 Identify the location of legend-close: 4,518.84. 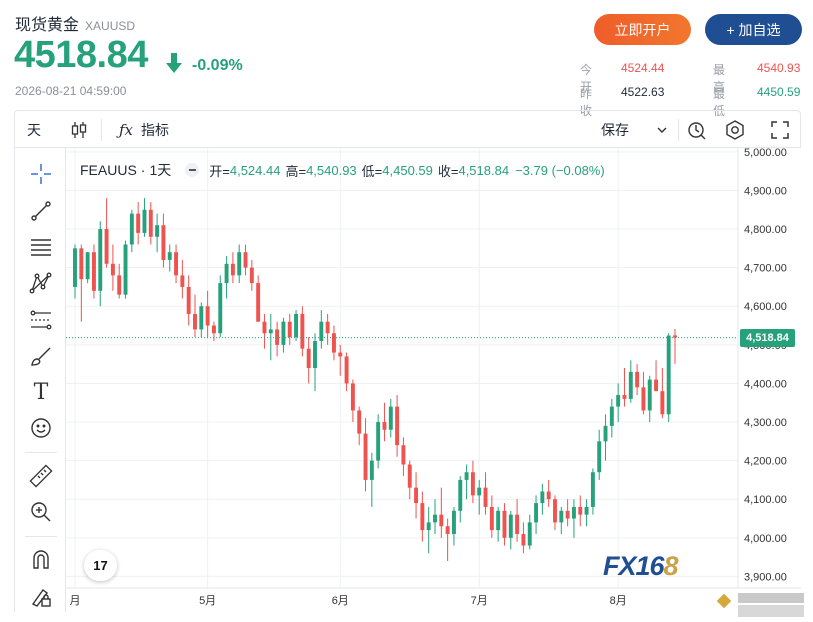
(484, 170).